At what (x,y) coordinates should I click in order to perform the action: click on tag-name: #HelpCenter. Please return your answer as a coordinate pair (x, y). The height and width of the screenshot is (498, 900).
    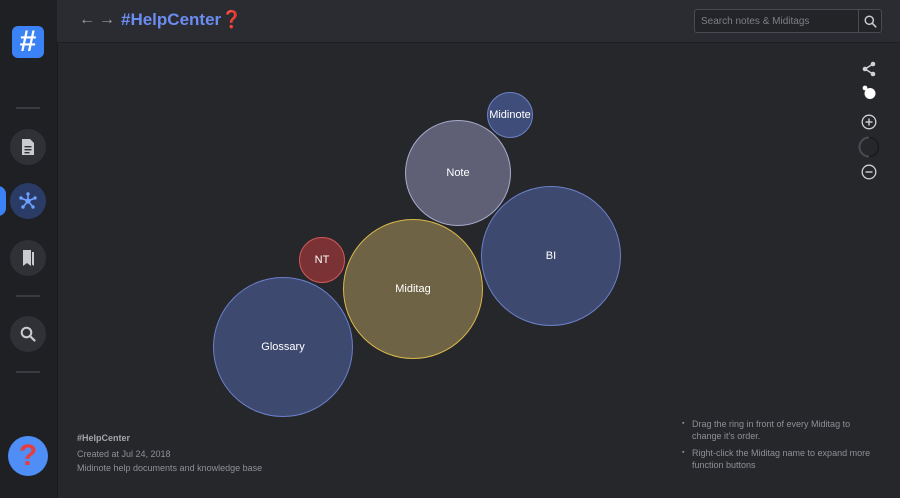
    Looking at the image, I should click on (104, 438).